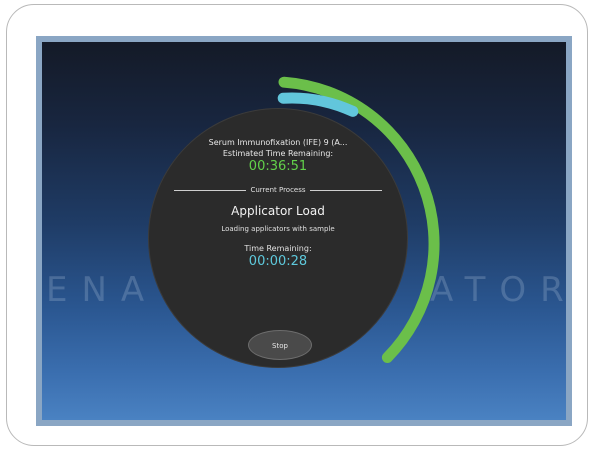  What do you see at coordinates (346, 190) in the screenshot?
I see `divider-line-right` at bounding box center [346, 190].